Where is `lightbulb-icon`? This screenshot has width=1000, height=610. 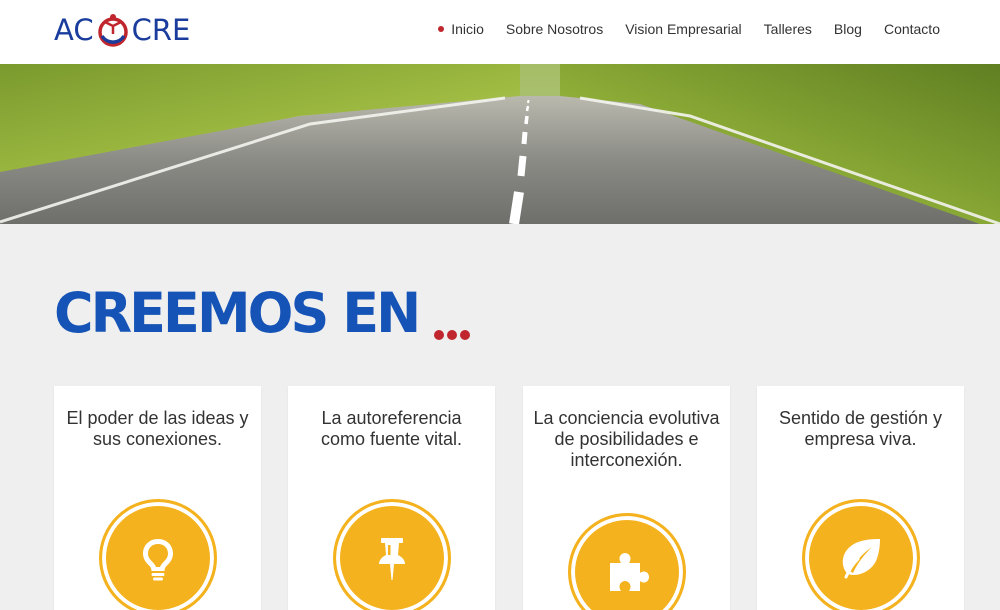 lightbulb-icon is located at coordinates (157, 560).